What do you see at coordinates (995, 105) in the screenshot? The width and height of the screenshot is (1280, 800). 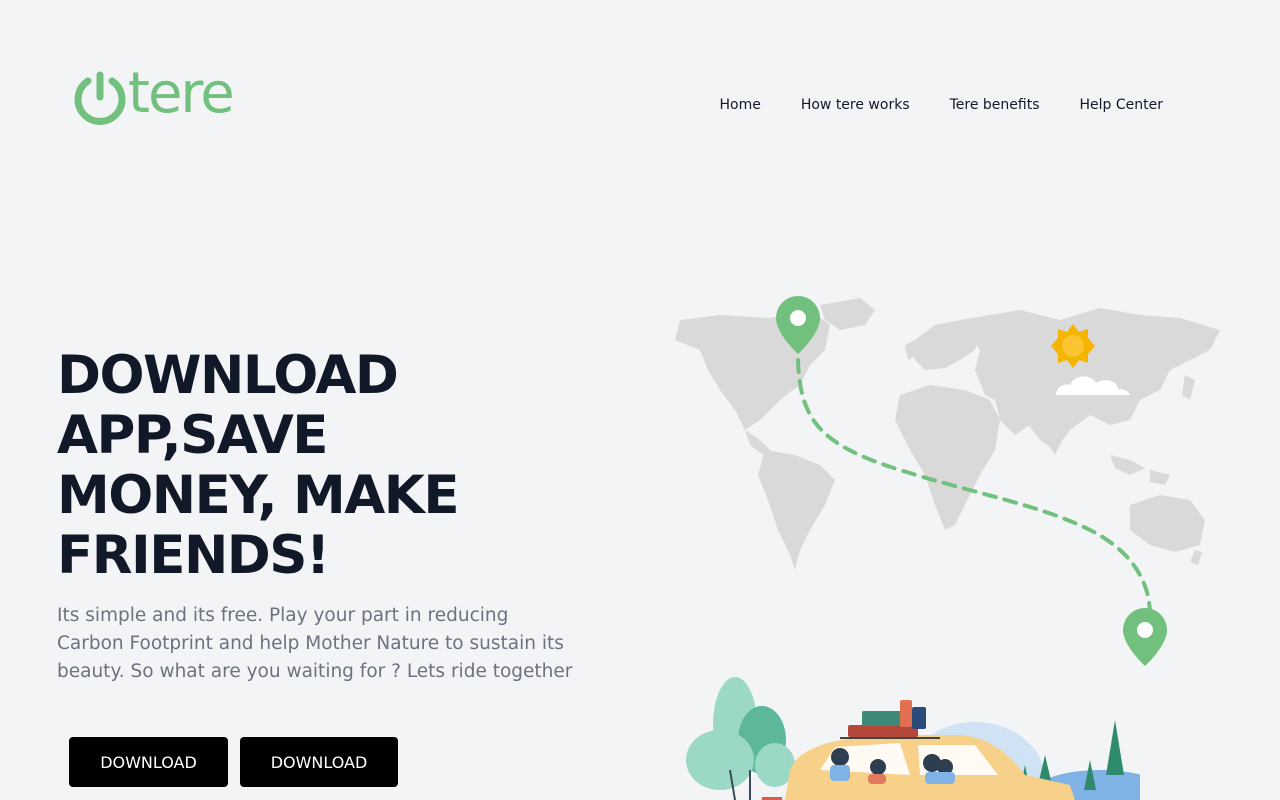 I see `nav-tere-benefits: Tere benefits` at bounding box center [995, 105].